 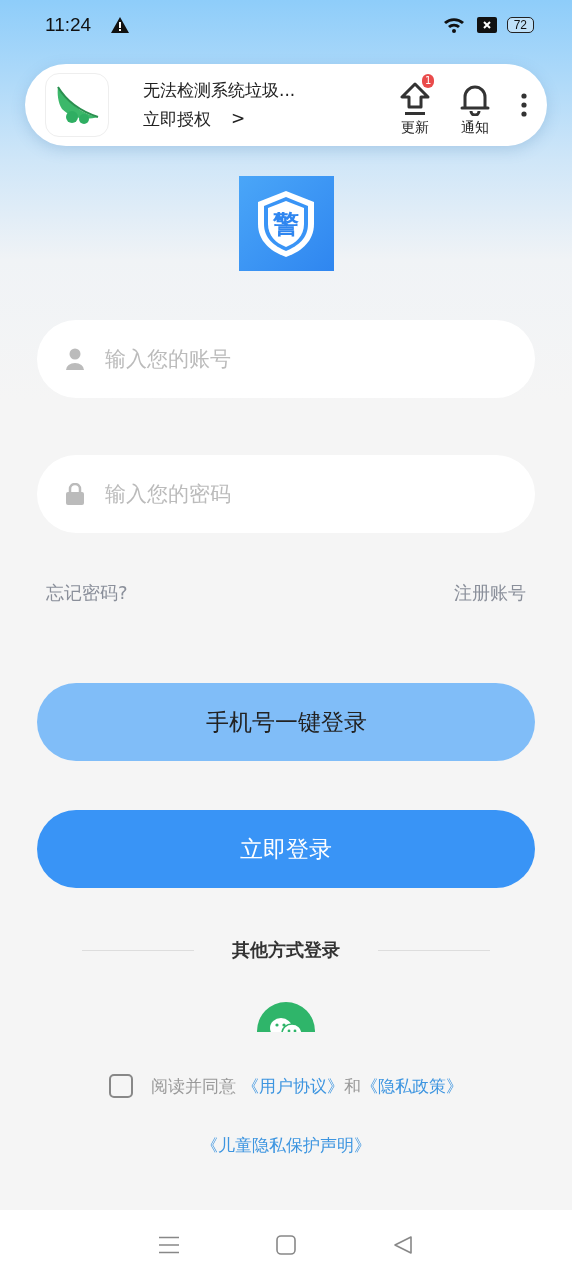 I want to click on pea-pod-icon, so click(x=77, y=105).